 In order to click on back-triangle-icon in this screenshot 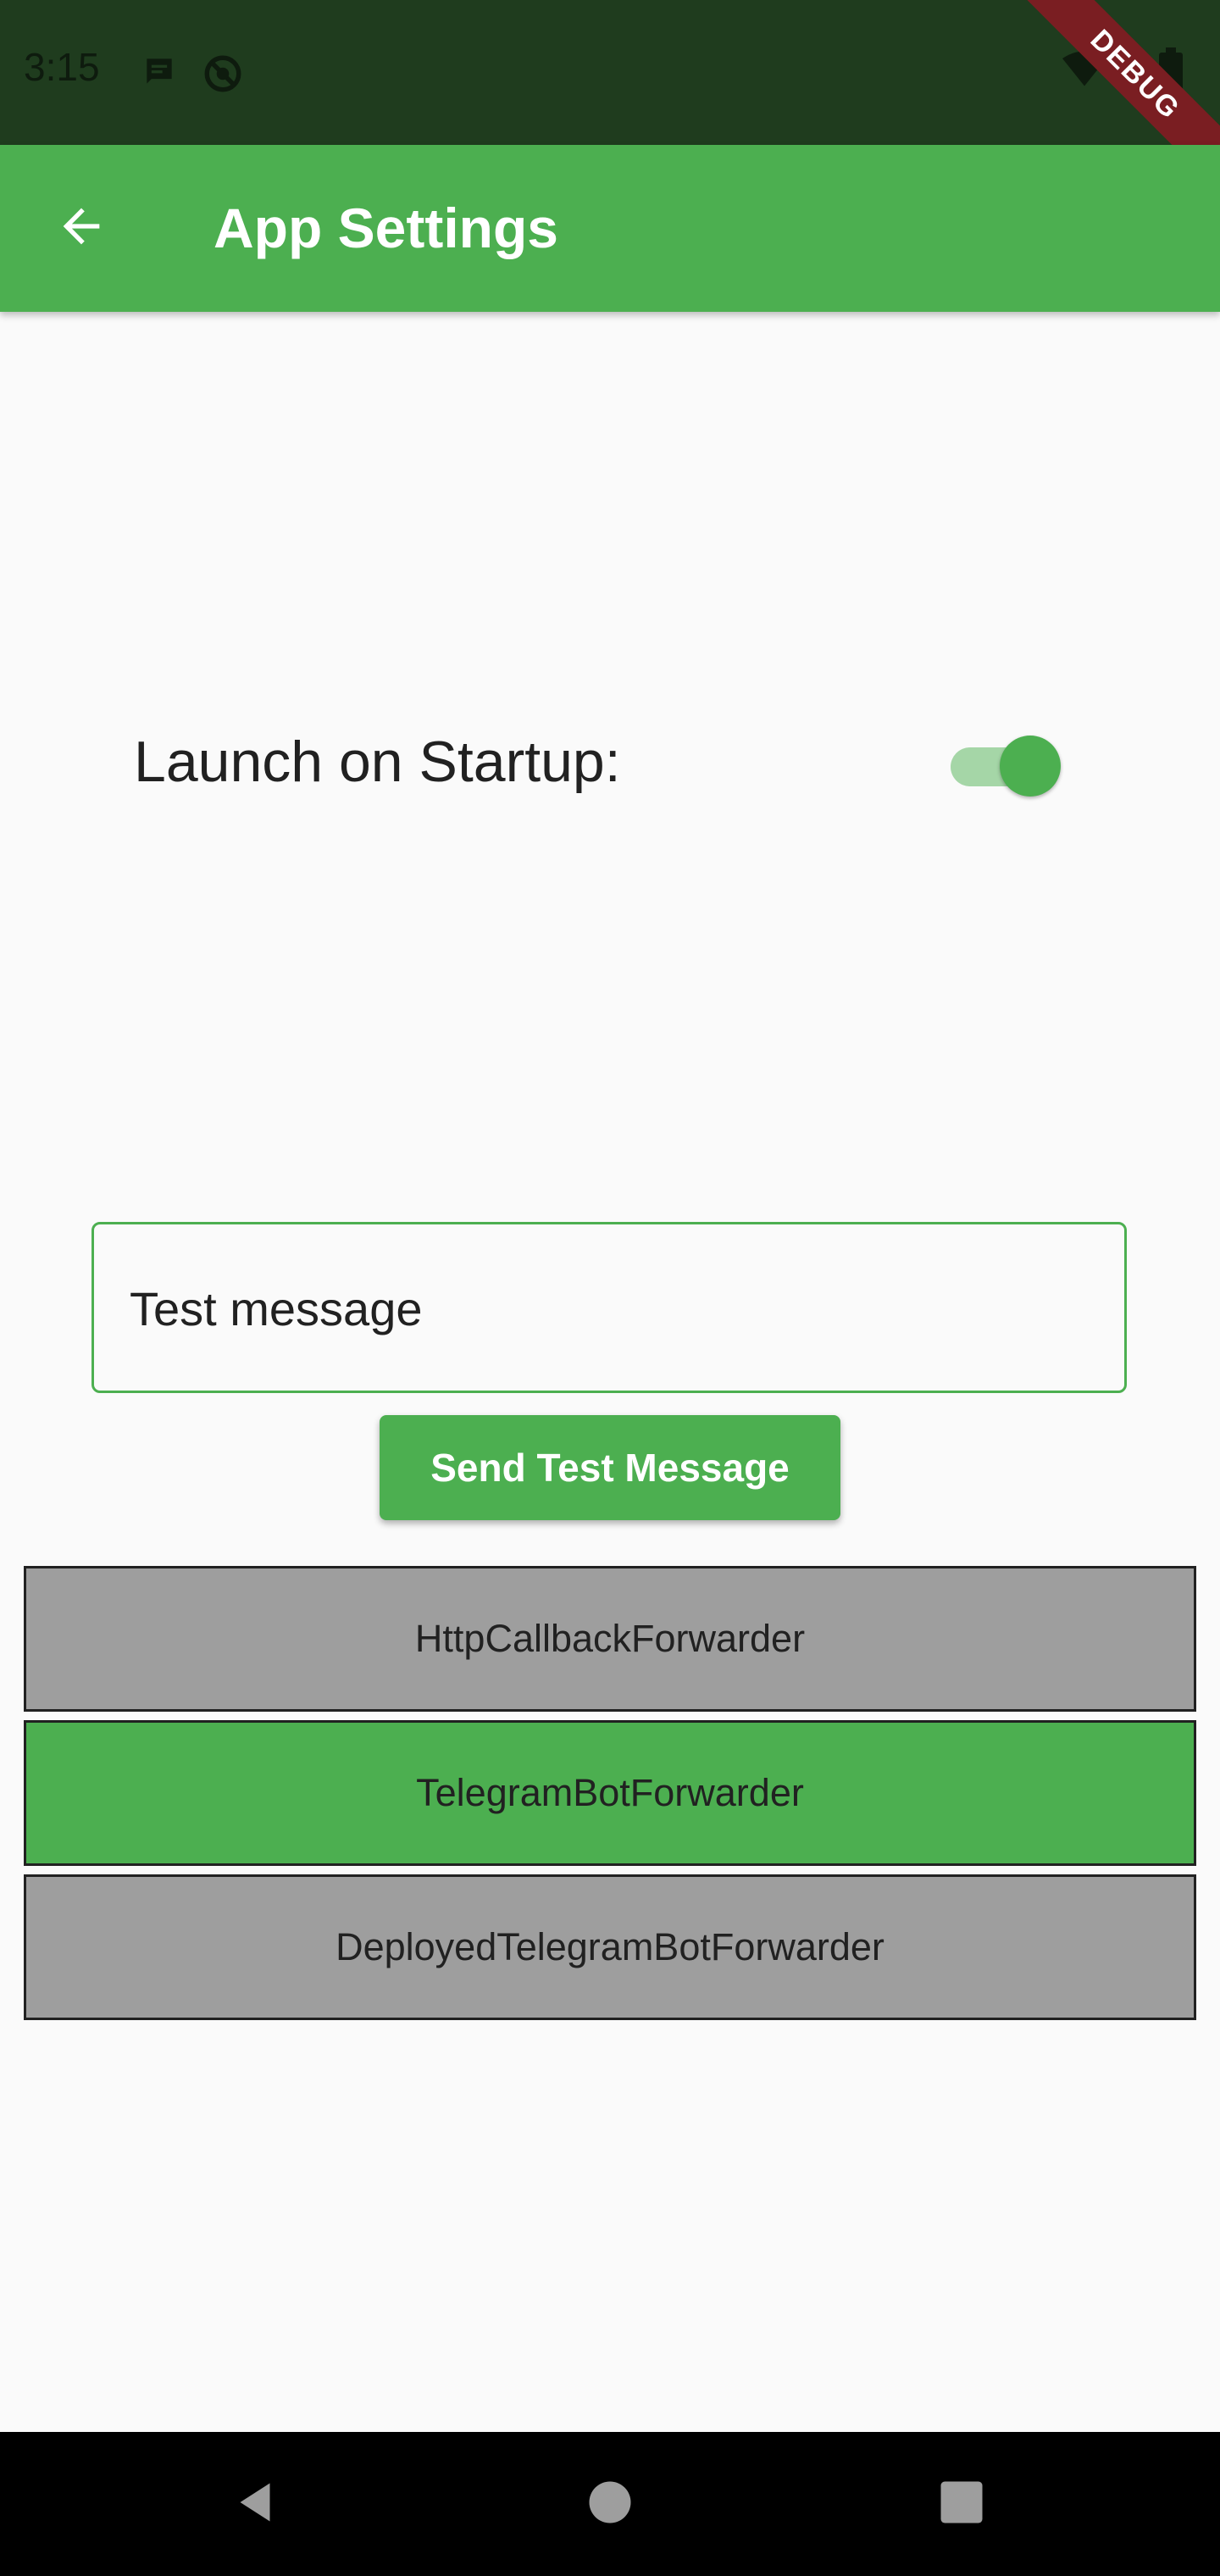, I will do `click(255, 2504)`.